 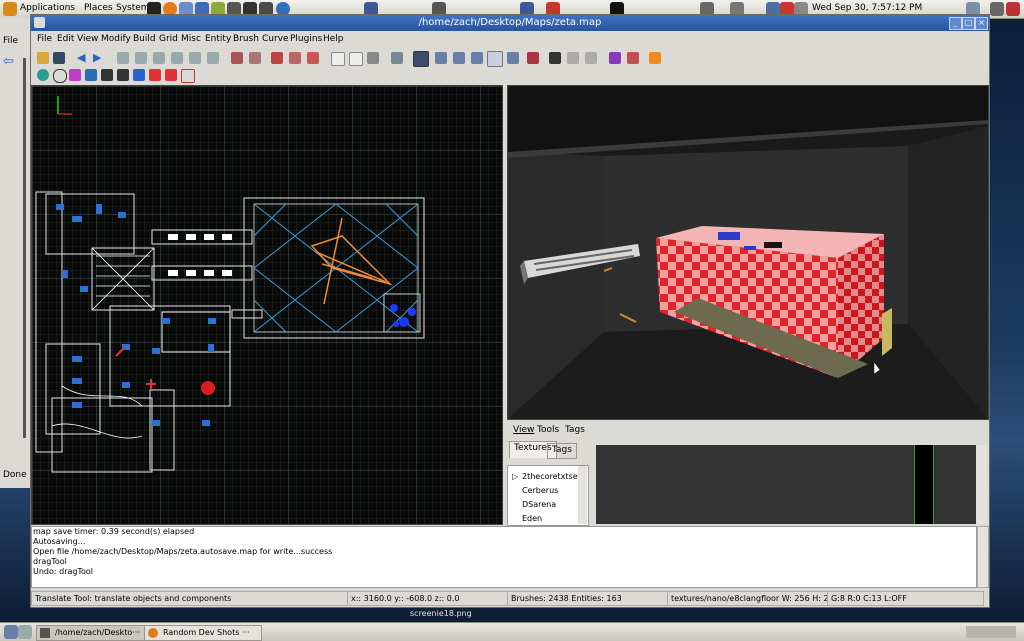 I want to click on flip-x-icon, so click(x=123, y=58).